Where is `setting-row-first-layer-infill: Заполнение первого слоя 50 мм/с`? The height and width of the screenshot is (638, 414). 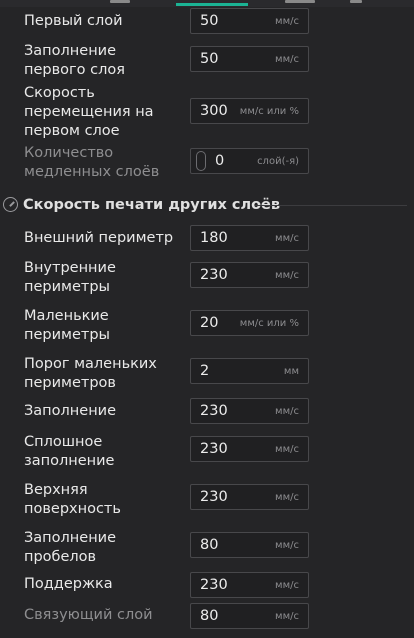 setting-row-first-layer-infill: Заполнение первого слоя 50 мм/с is located at coordinates (207, 61).